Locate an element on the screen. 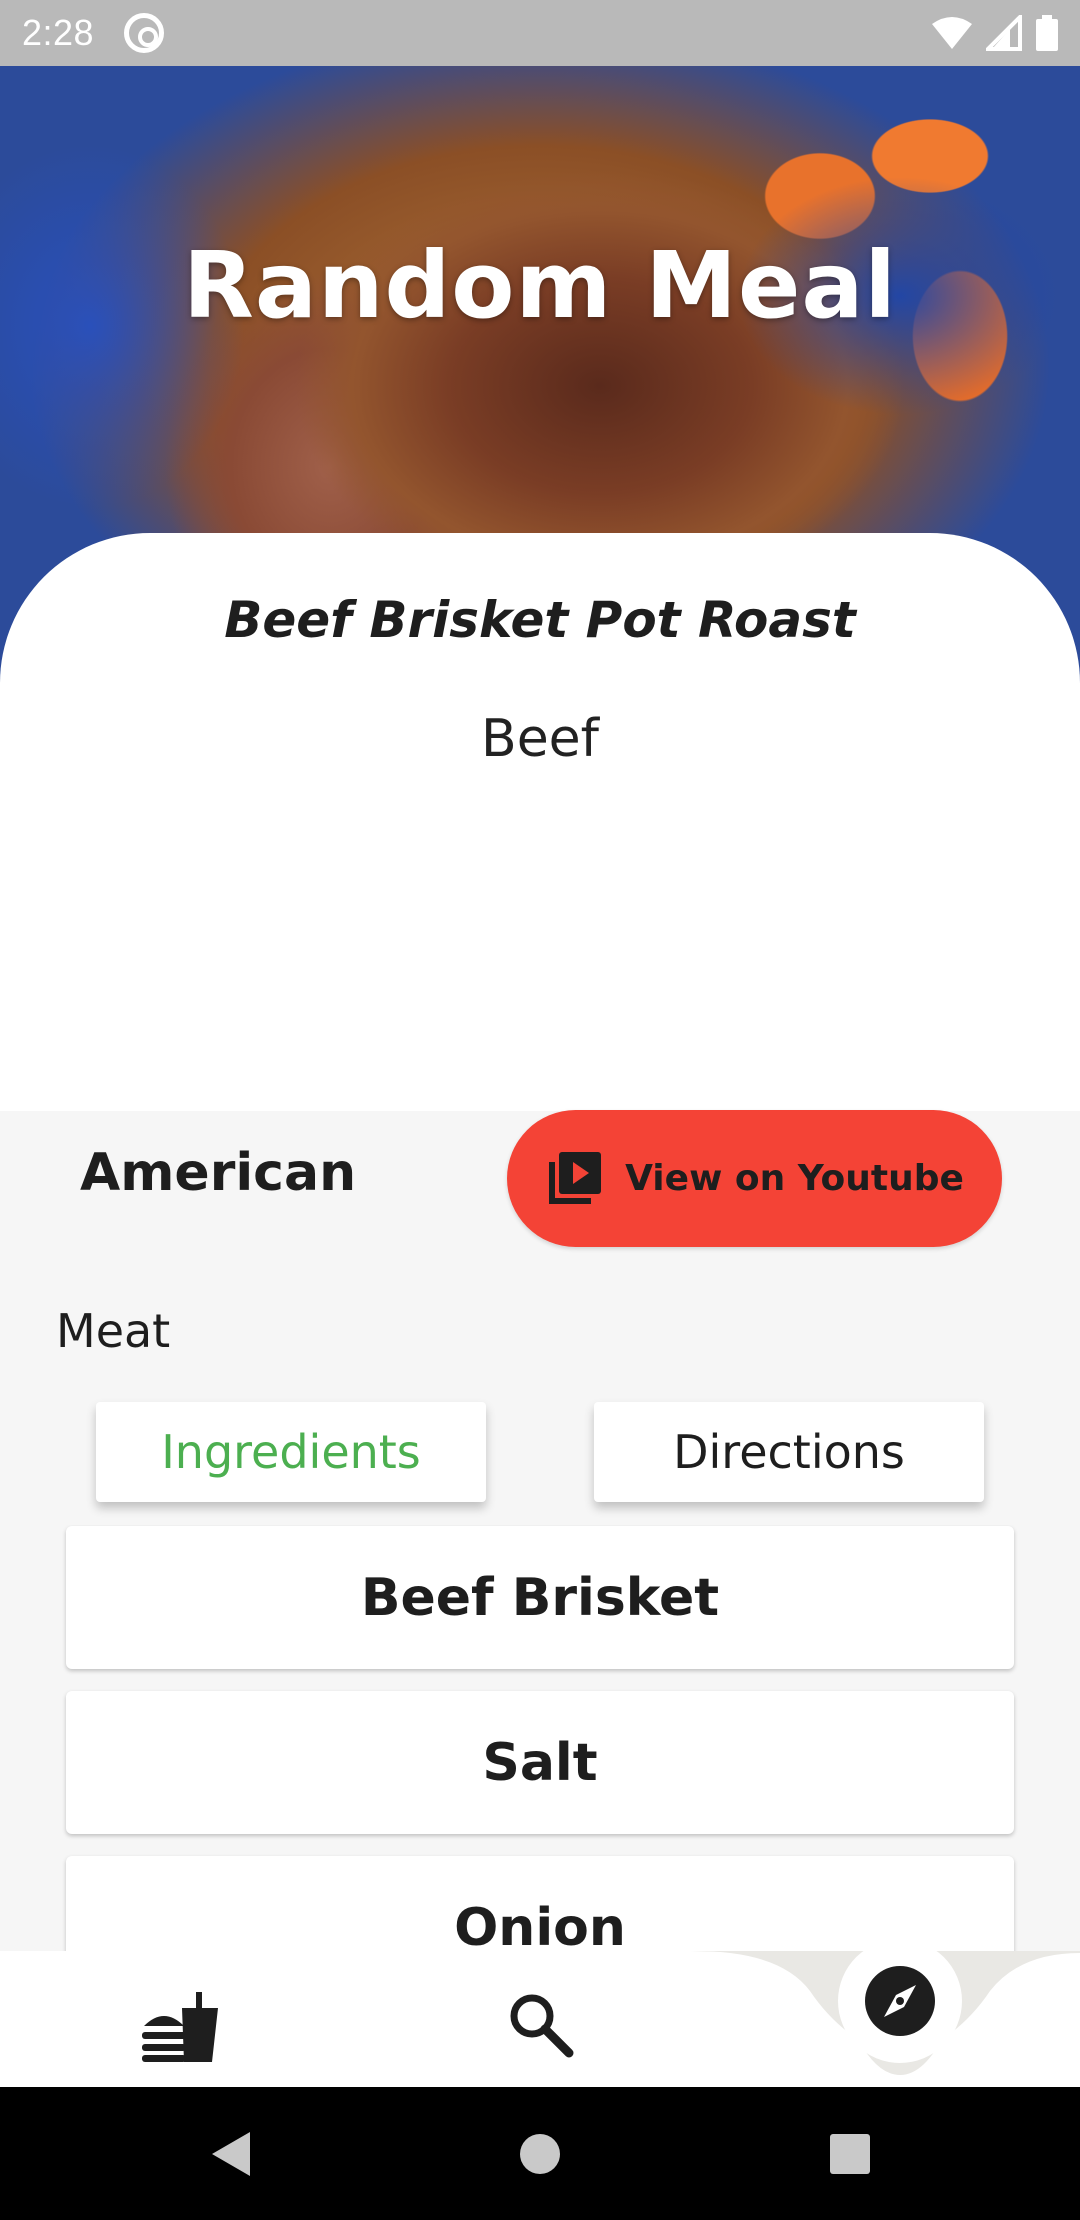 The width and height of the screenshot is (1080, 2220). cell-signal-icon is located at coordinates (1004, 33).